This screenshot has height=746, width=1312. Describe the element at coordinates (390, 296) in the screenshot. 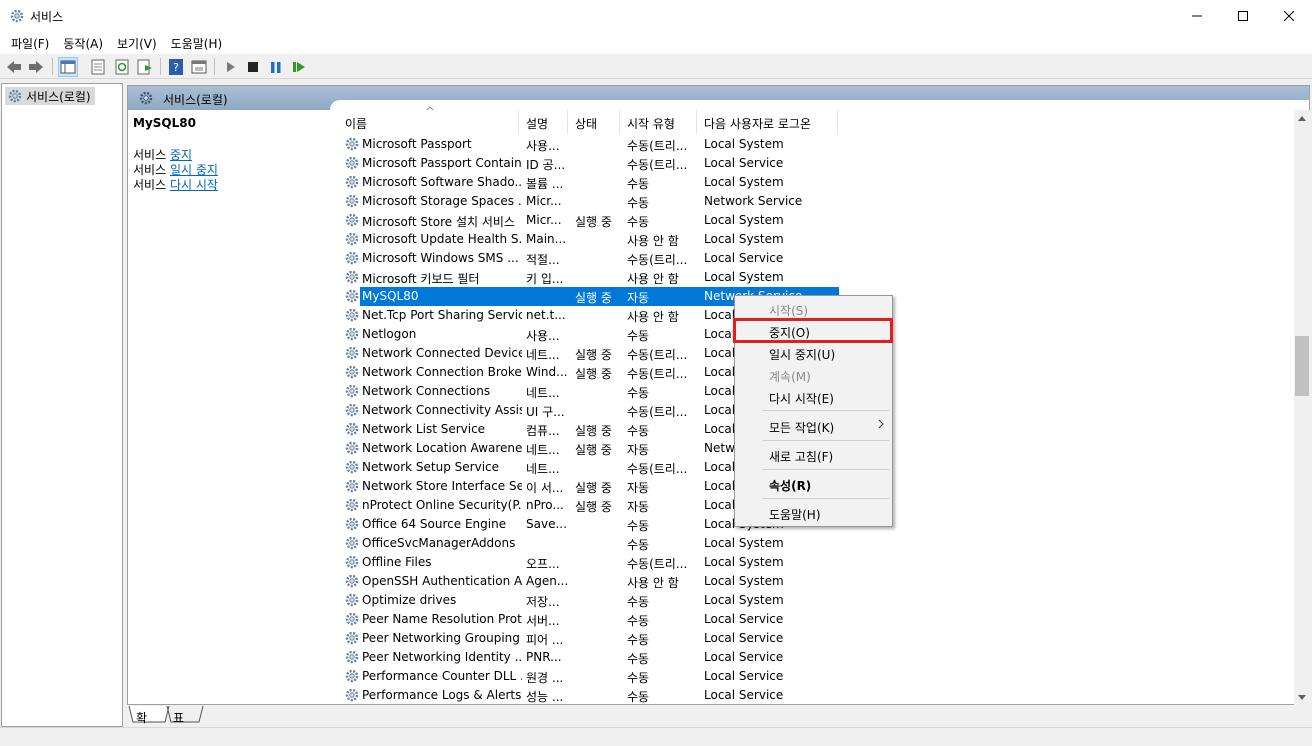

I see `service-name-cell: MySQL80` at that location.